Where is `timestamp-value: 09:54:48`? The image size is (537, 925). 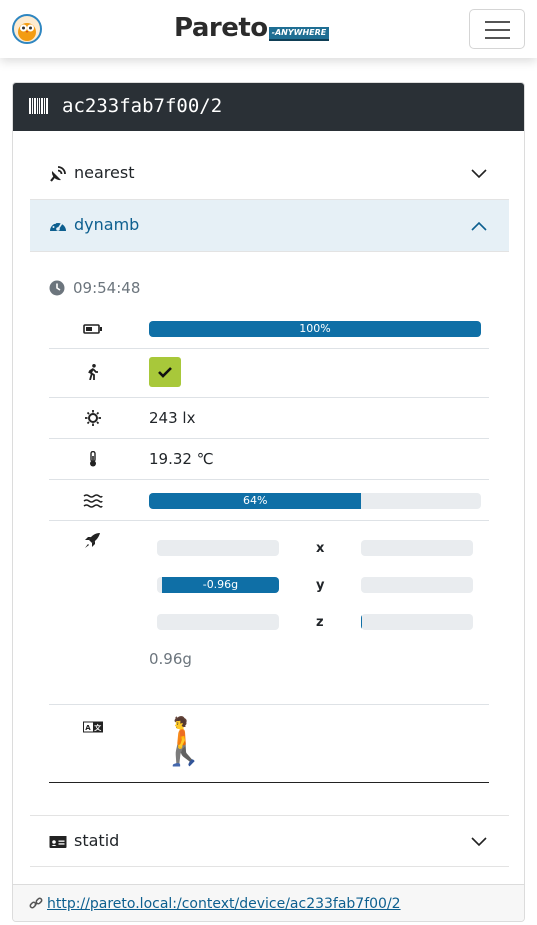 timestamp-value: 09:54:48 is located at coordinates (107, 288).